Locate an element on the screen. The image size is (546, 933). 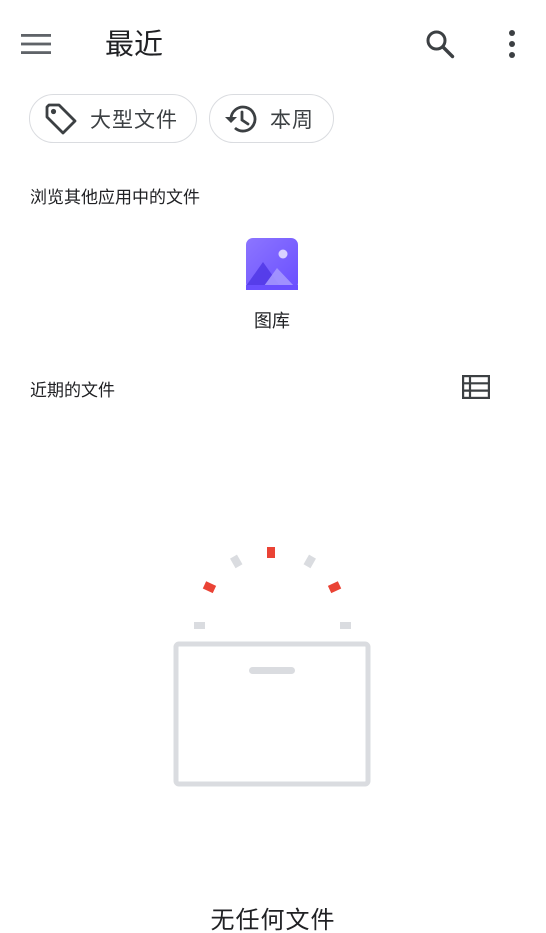
menu-icon is located at coordinates (36, 44).